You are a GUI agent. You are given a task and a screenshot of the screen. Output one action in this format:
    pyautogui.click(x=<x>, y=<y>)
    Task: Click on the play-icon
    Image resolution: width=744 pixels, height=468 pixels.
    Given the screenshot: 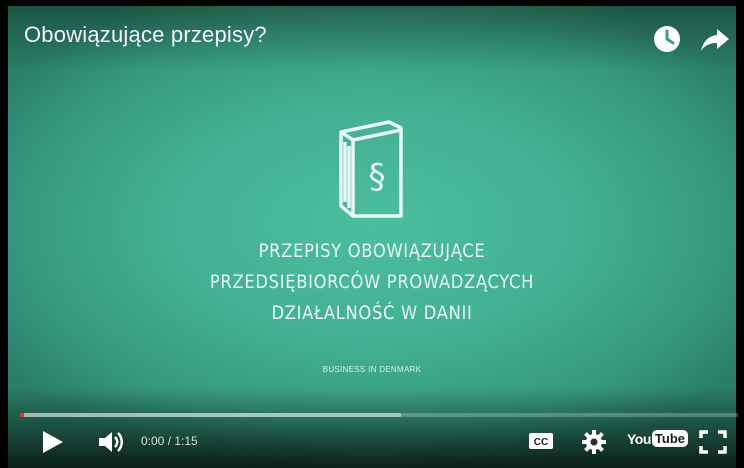 What is the action you would take?
    pyautogui.click(x=53, y=442)
    